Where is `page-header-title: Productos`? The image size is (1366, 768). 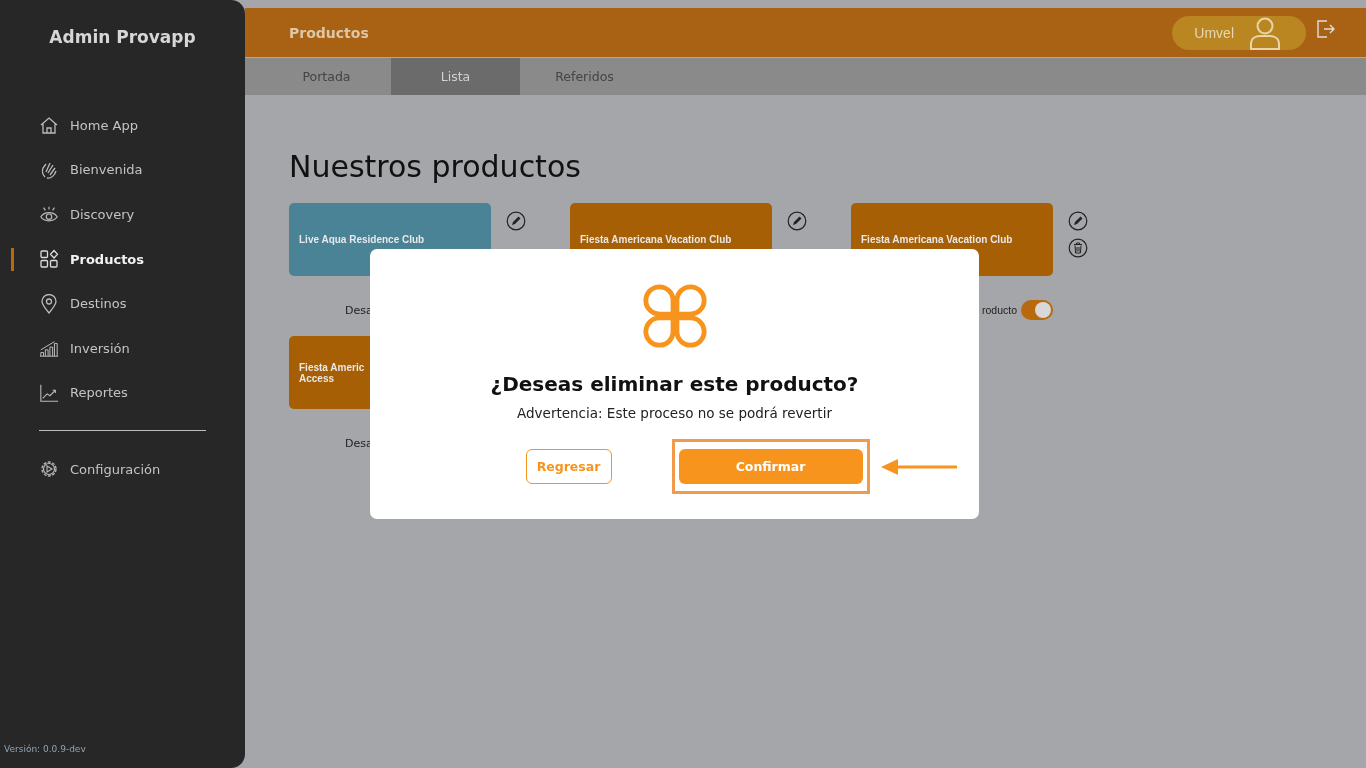 page-header-title: Productos is located at coordinates (329, 32).